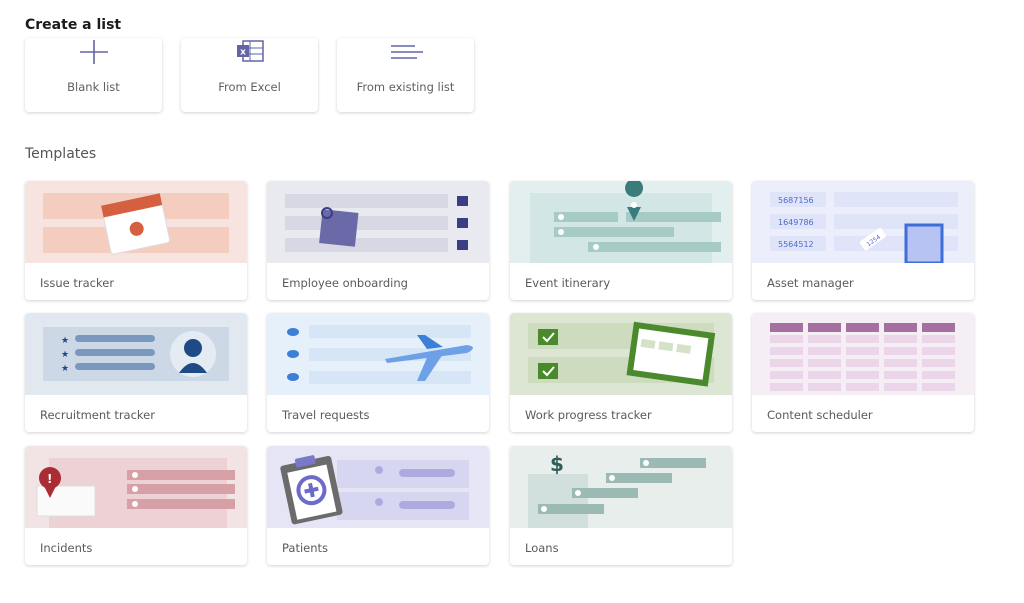  Describe the element at coordinates (820, 415) in the screenshot. I see `template-label: Content scheduler` at that location.